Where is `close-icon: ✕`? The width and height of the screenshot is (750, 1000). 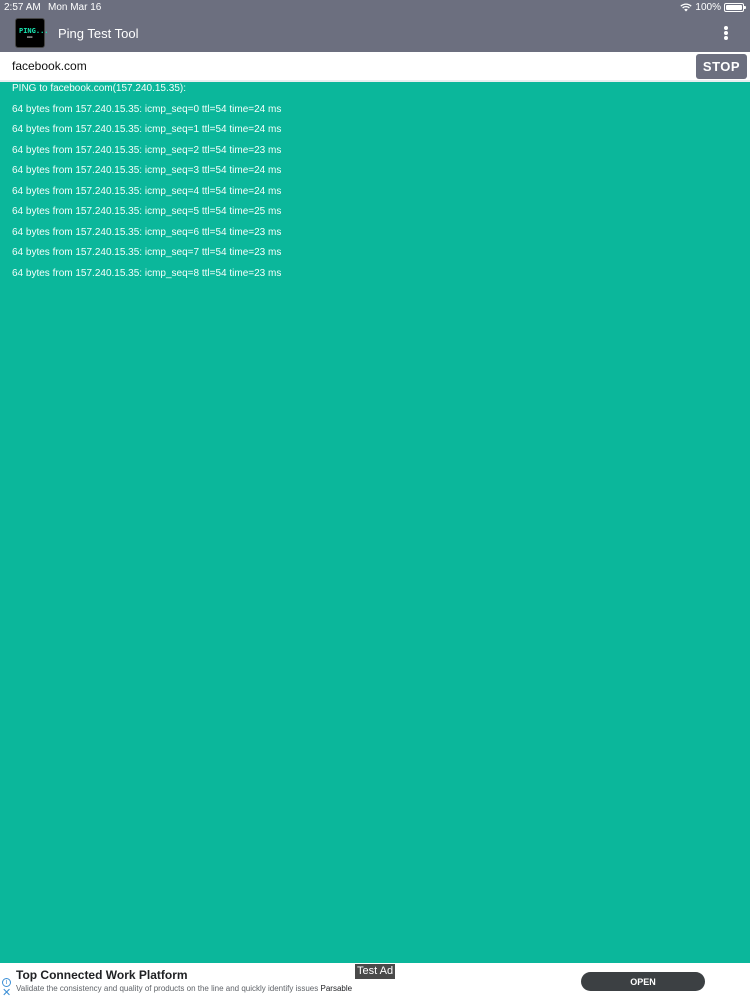
close-icon: ✕ is located at coordinates (6, 993).